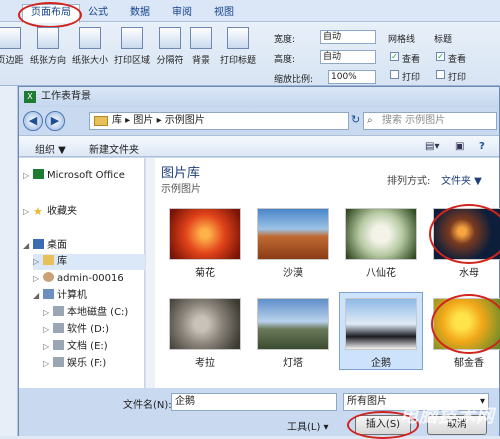 The width and height of the screenshot is (500, 439). What do you see at coordinates (440, 56) in the screenshot?
I see `headings-view-checkbox: ✓` at bounding box center [440, 56].